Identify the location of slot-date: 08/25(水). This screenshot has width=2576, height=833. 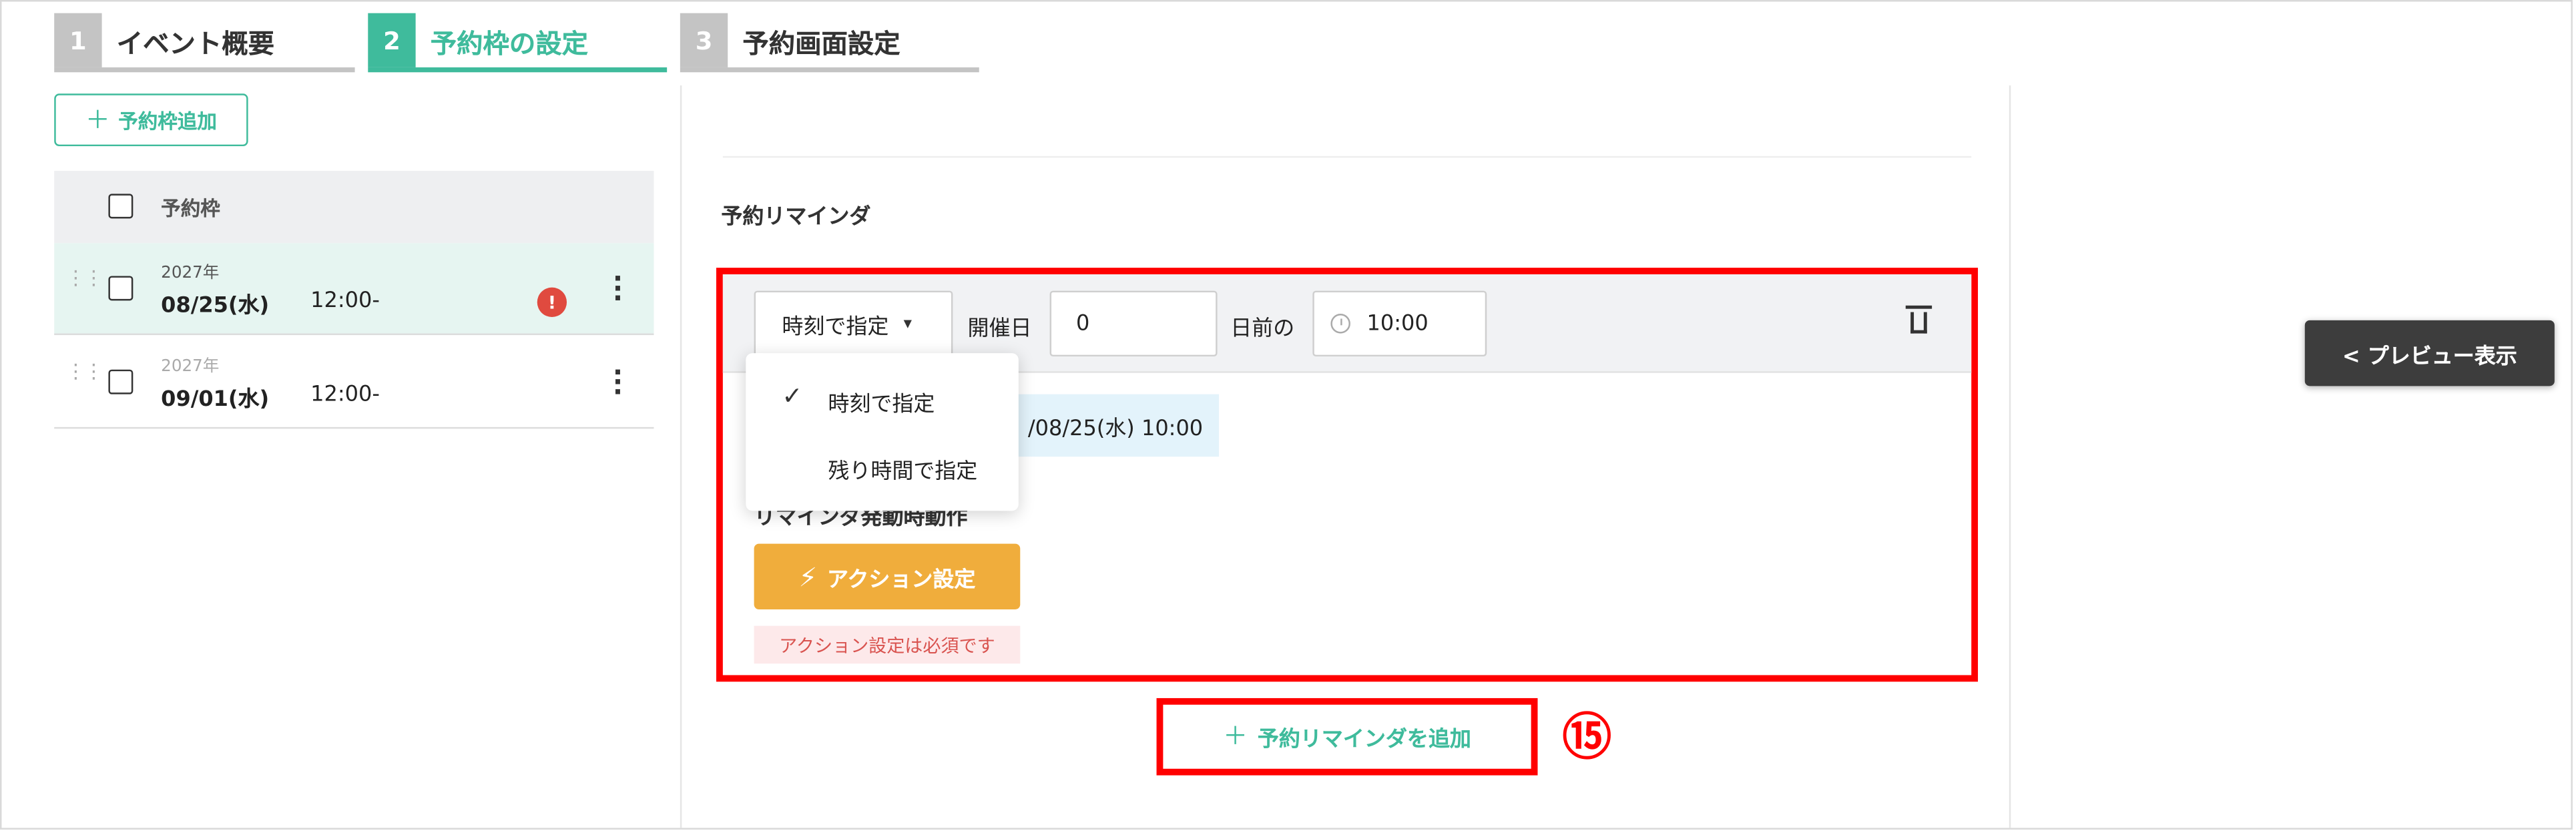
(215, 306).